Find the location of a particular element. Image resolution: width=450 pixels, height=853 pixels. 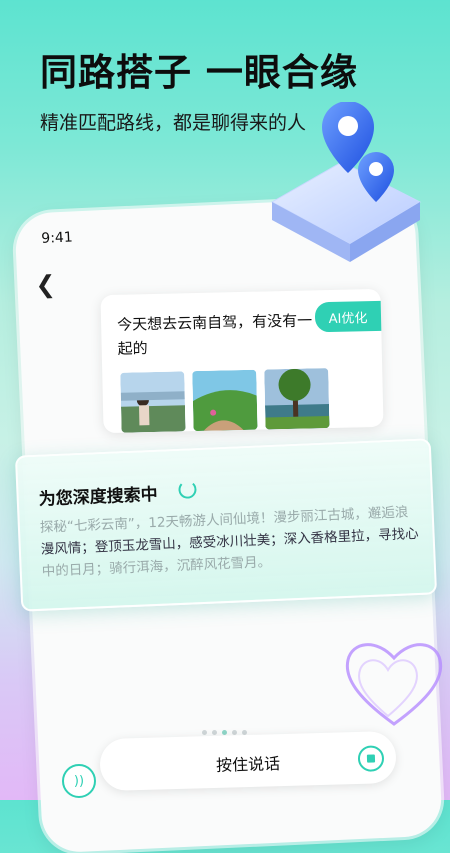

photo-person-mountains is located at coordinates (153, 402).